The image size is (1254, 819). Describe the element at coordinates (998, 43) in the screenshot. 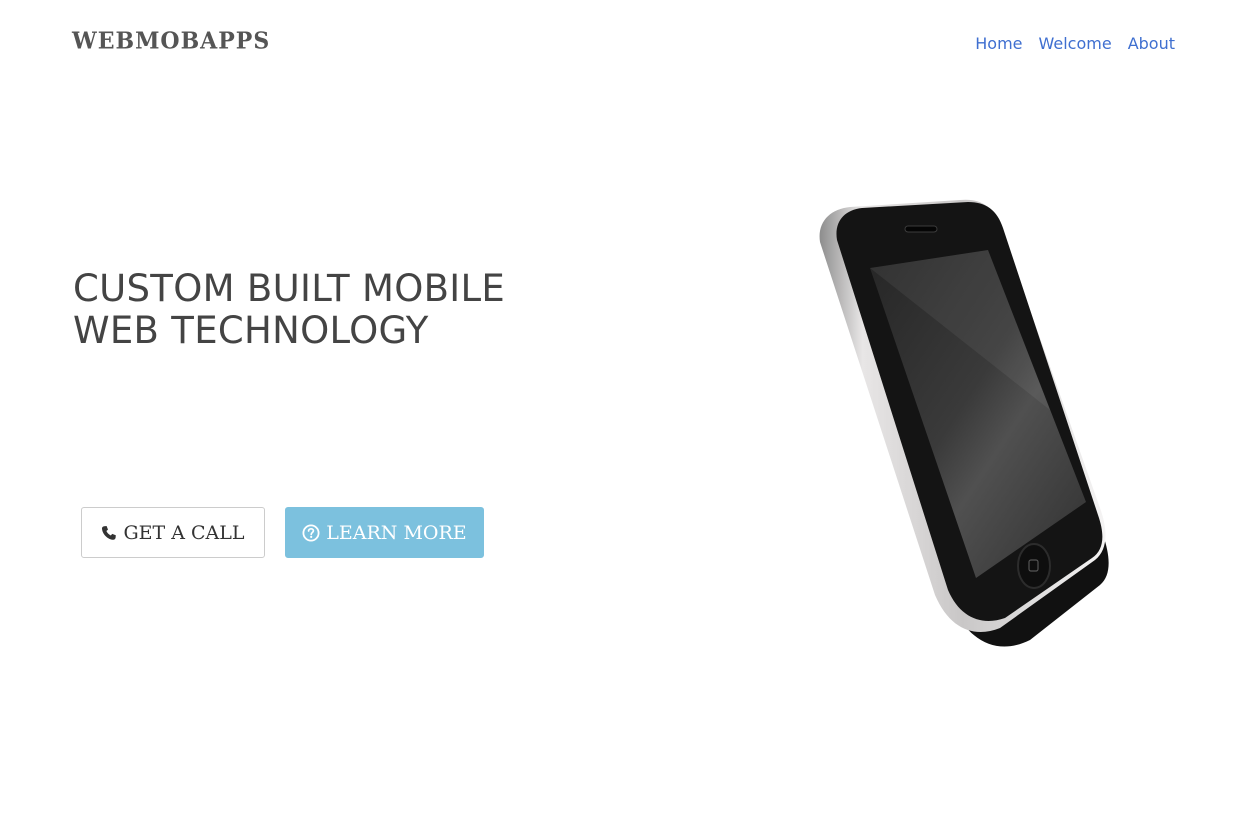

I see `nav-home-link: Home` at that location.